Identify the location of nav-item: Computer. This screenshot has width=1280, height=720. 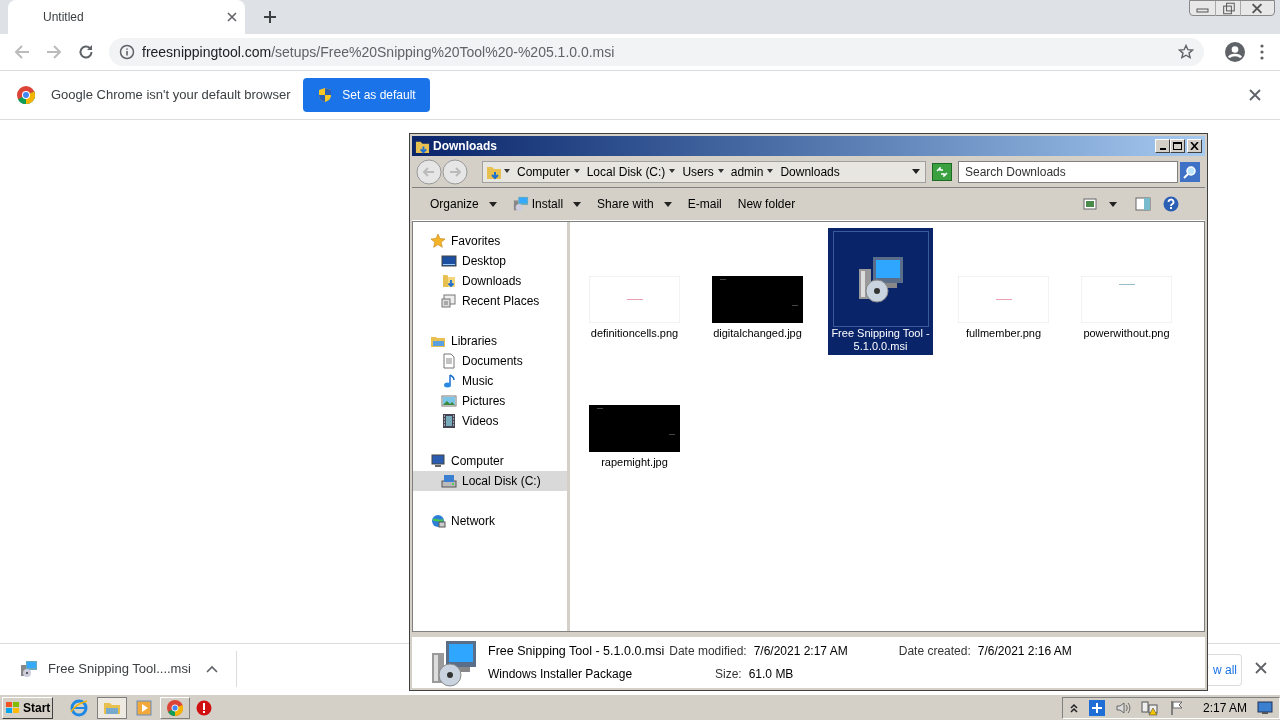
(490, 461).